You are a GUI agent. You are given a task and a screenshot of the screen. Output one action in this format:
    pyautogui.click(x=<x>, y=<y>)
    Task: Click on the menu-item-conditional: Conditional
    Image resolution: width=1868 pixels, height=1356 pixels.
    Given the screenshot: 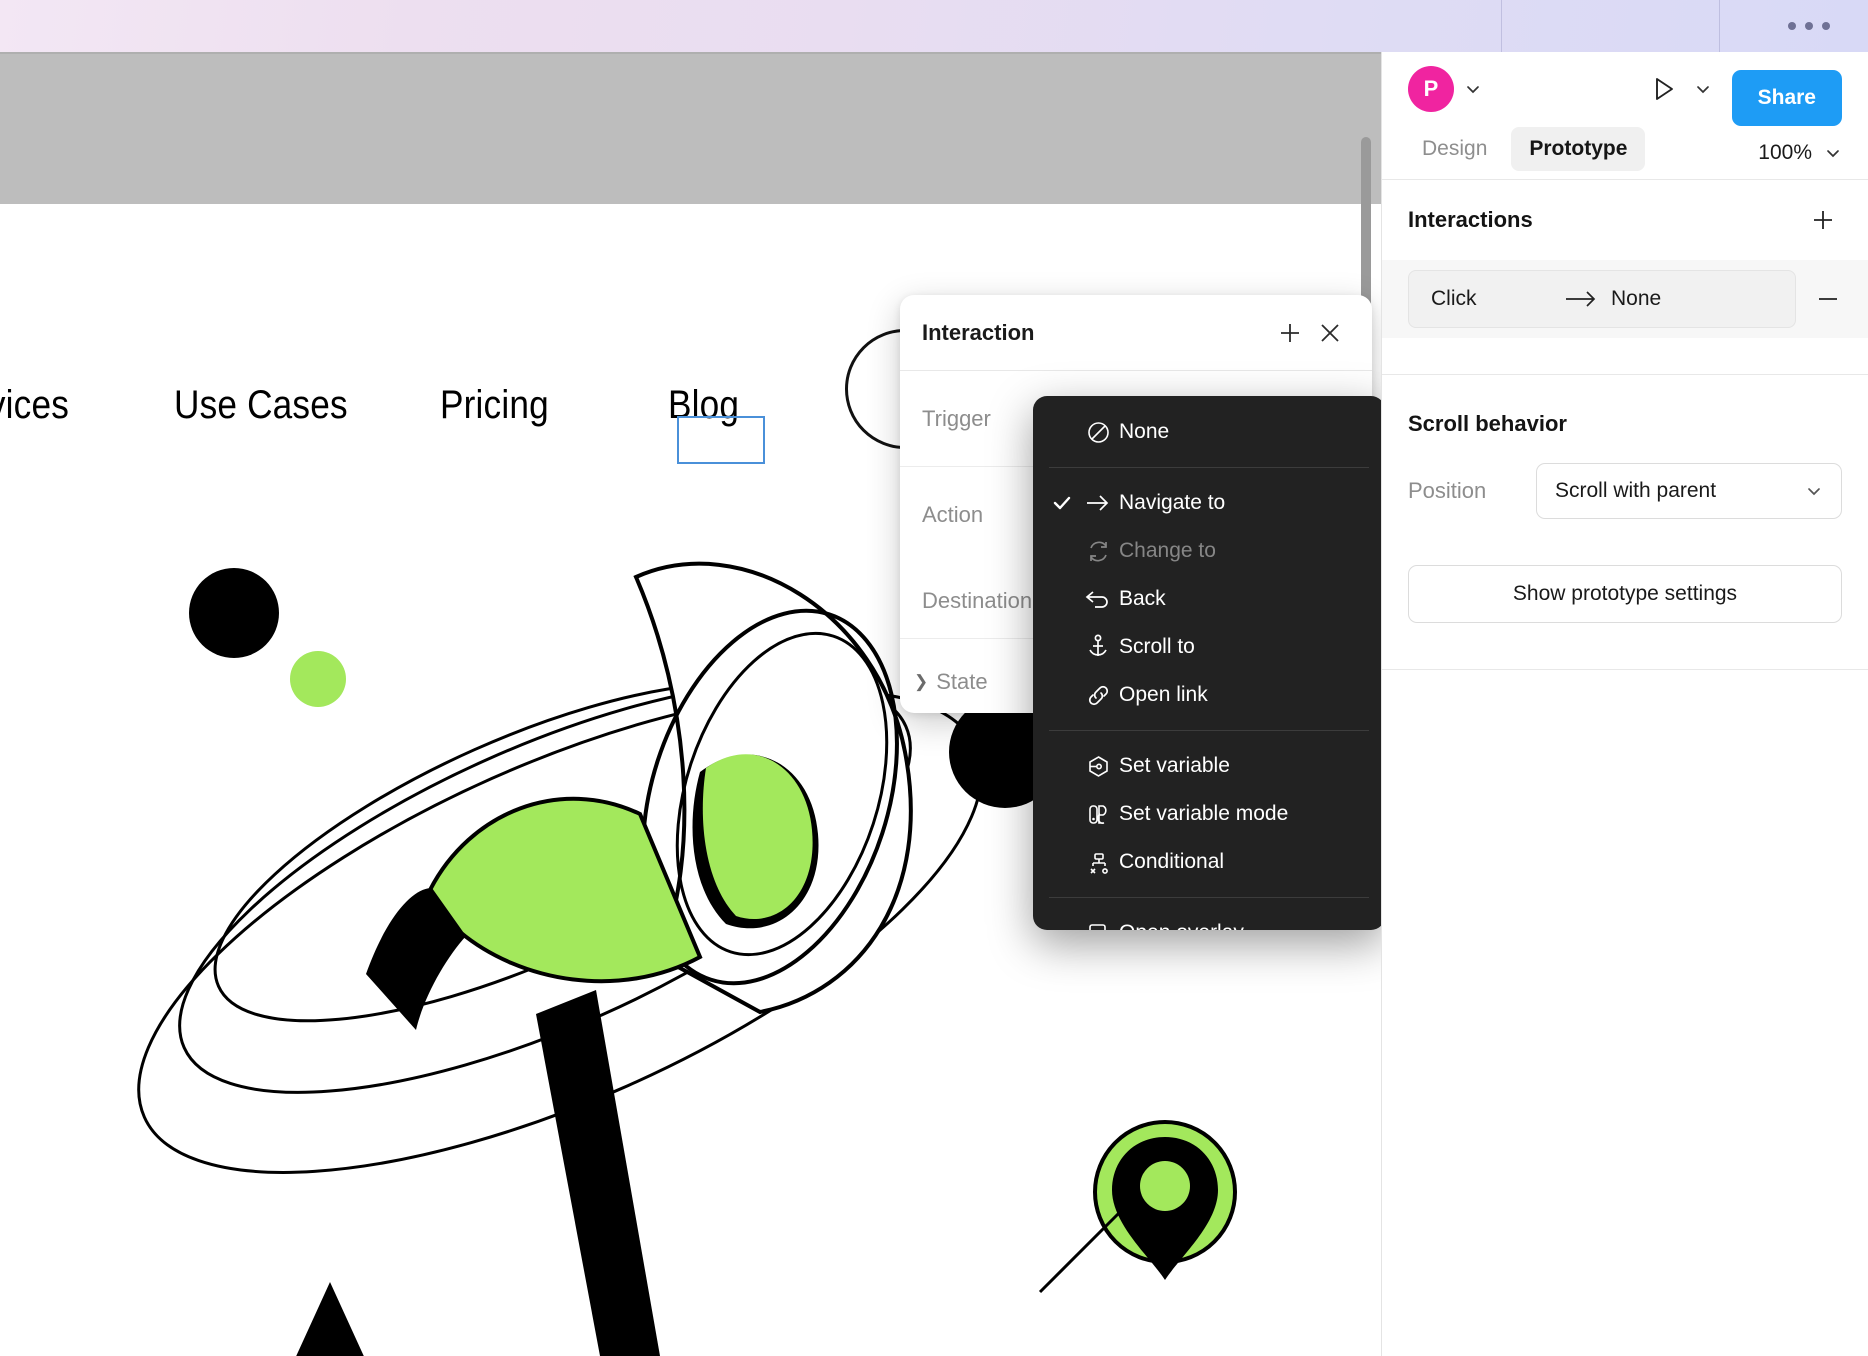 What is the action you would take?
    pyautogui.click(x=1209, y=862)
    